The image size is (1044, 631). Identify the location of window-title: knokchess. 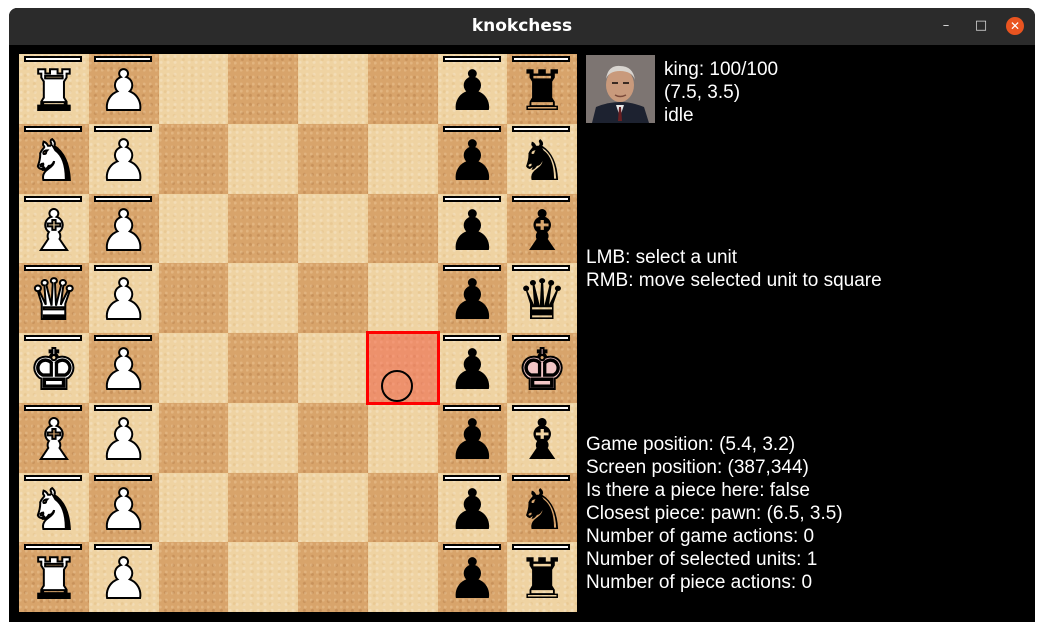
(522, 26).